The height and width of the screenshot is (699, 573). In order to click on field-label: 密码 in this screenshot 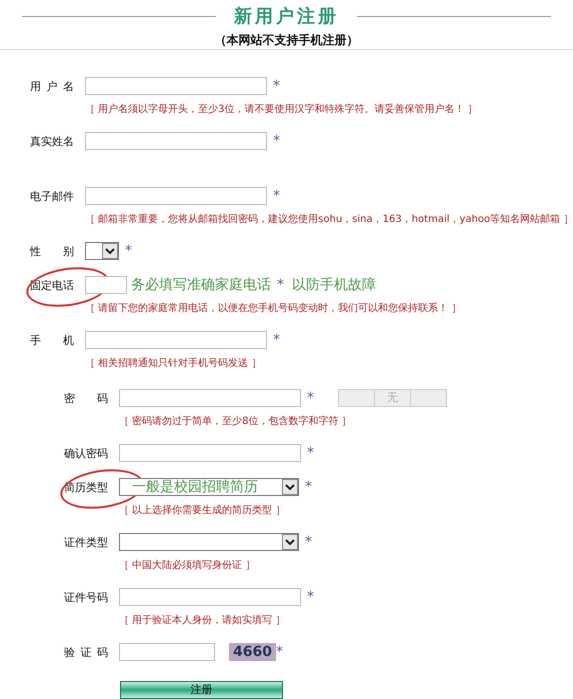, I will do `click(86, 398)`.